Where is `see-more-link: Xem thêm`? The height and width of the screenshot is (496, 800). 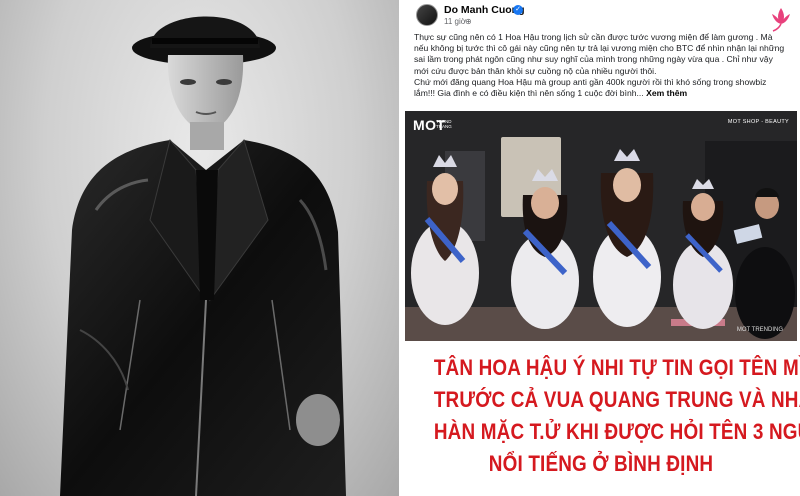 see-more-link: Xem thêm is located at coordinates (666, 93).